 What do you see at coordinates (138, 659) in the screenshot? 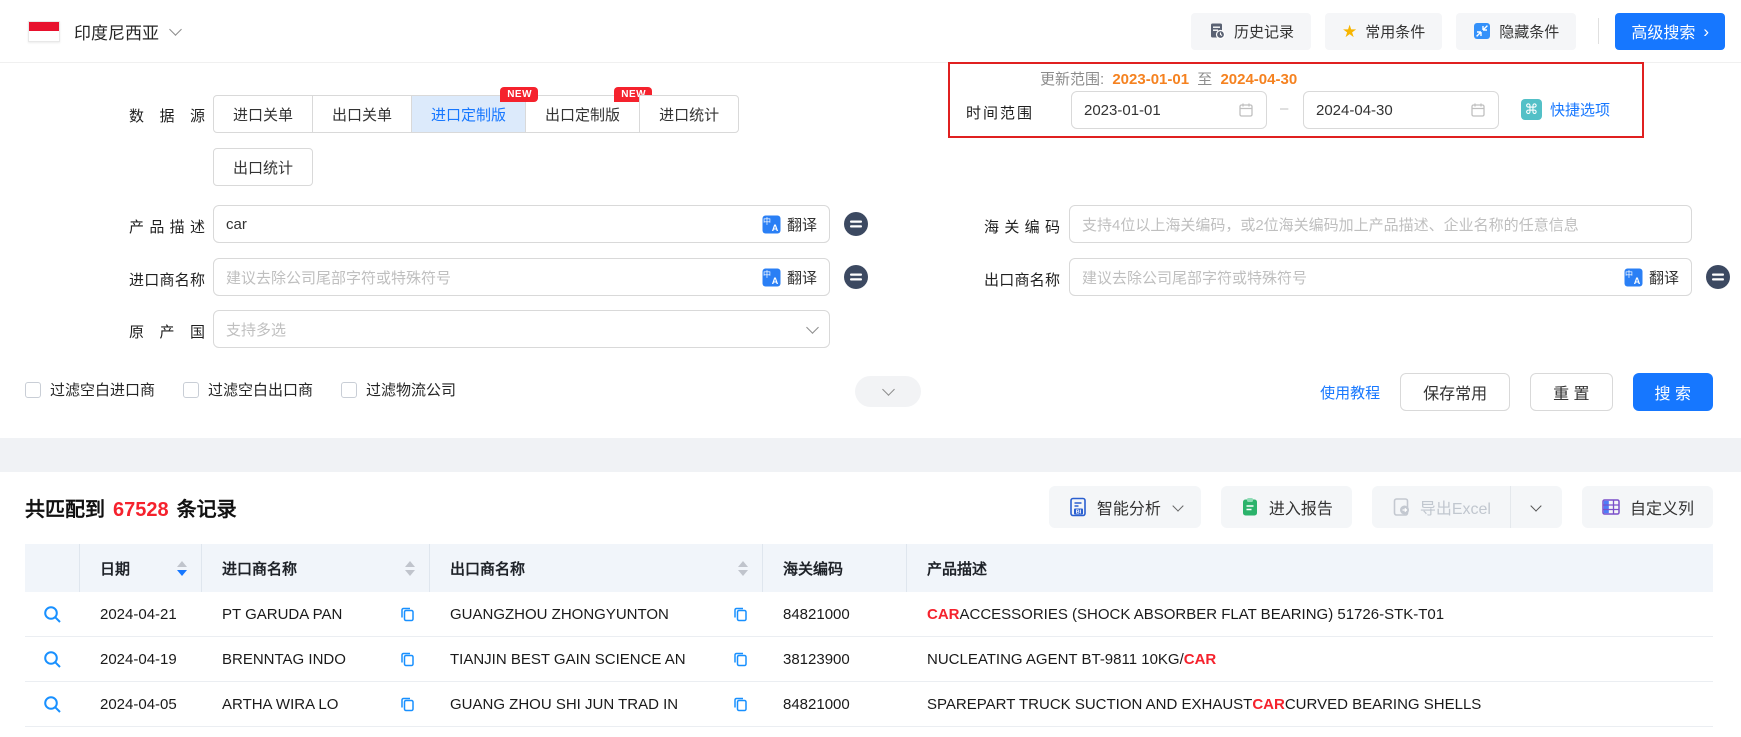
I see `date-cell: 2024-04-19` at bounding box center [138, 659].